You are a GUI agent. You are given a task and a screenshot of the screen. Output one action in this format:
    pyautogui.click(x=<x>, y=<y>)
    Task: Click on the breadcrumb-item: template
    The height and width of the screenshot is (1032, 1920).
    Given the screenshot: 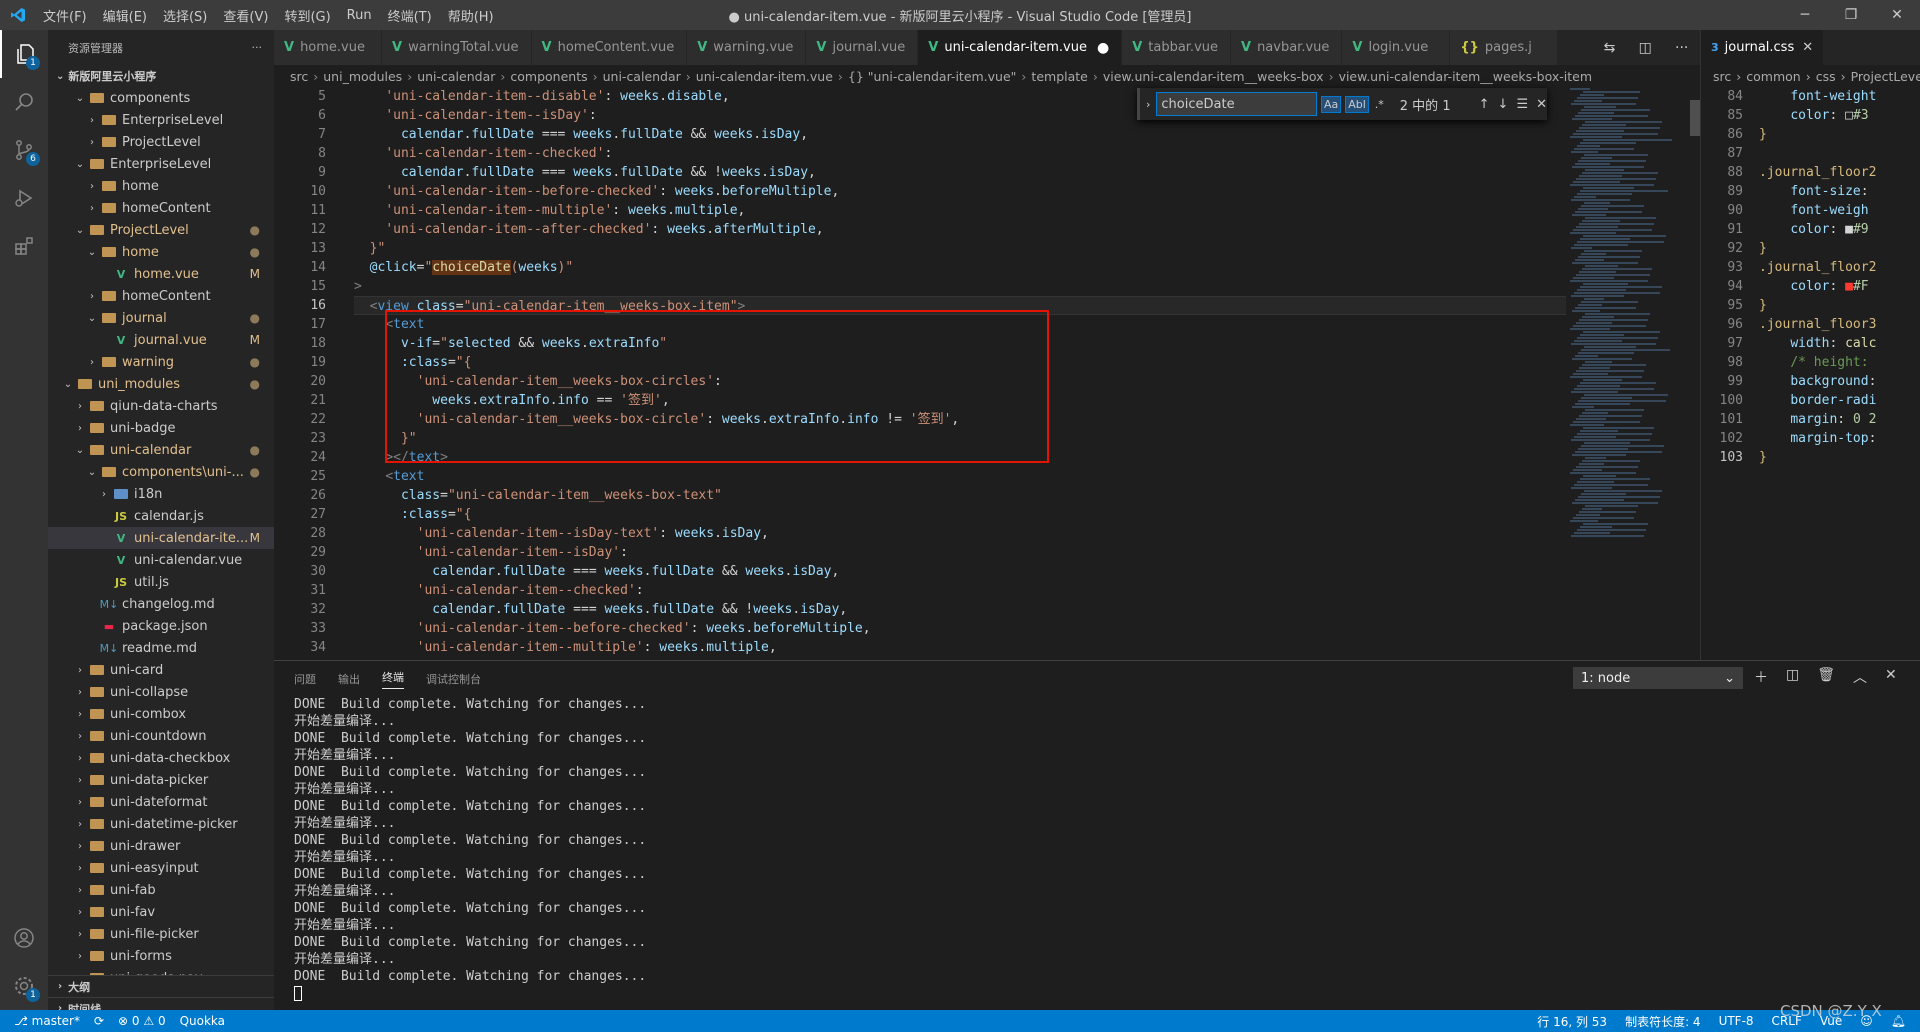 What is the action you would take?
    pyautogui.click(x=1059, y=76)
    